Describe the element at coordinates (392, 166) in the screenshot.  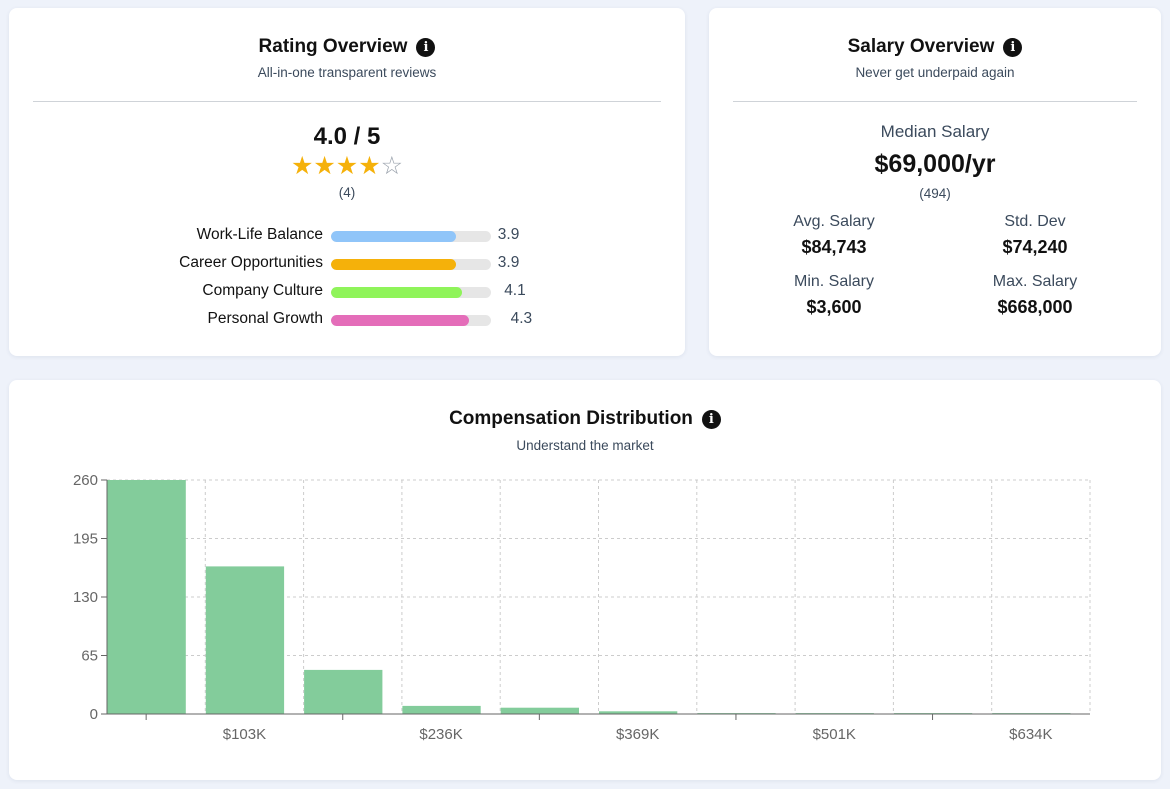
I see `star-empty-icon: ☆` at that location.